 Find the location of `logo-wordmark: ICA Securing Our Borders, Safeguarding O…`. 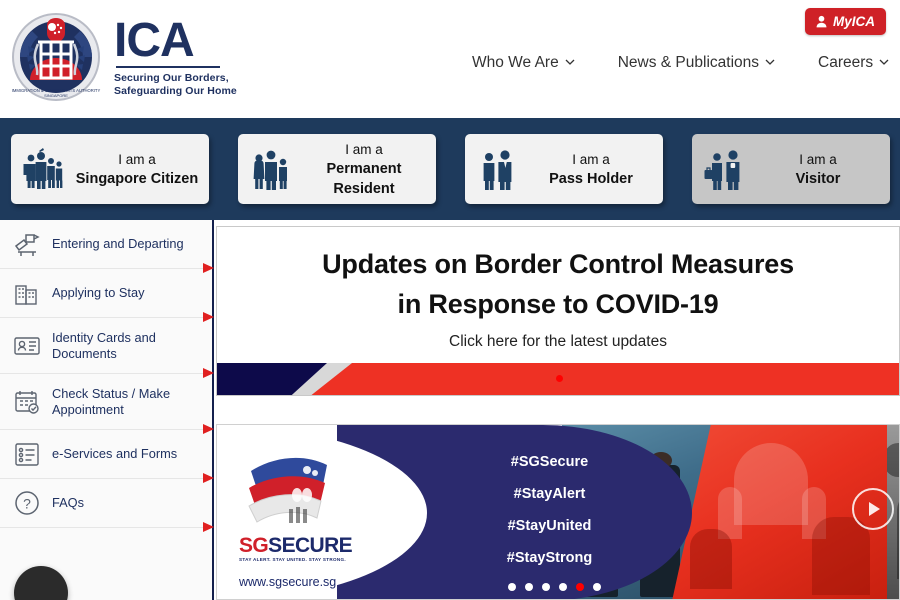

logo-wordmark: ICA Securing Our Borders, Safeguarding O… is located at coordinates (175, 56).